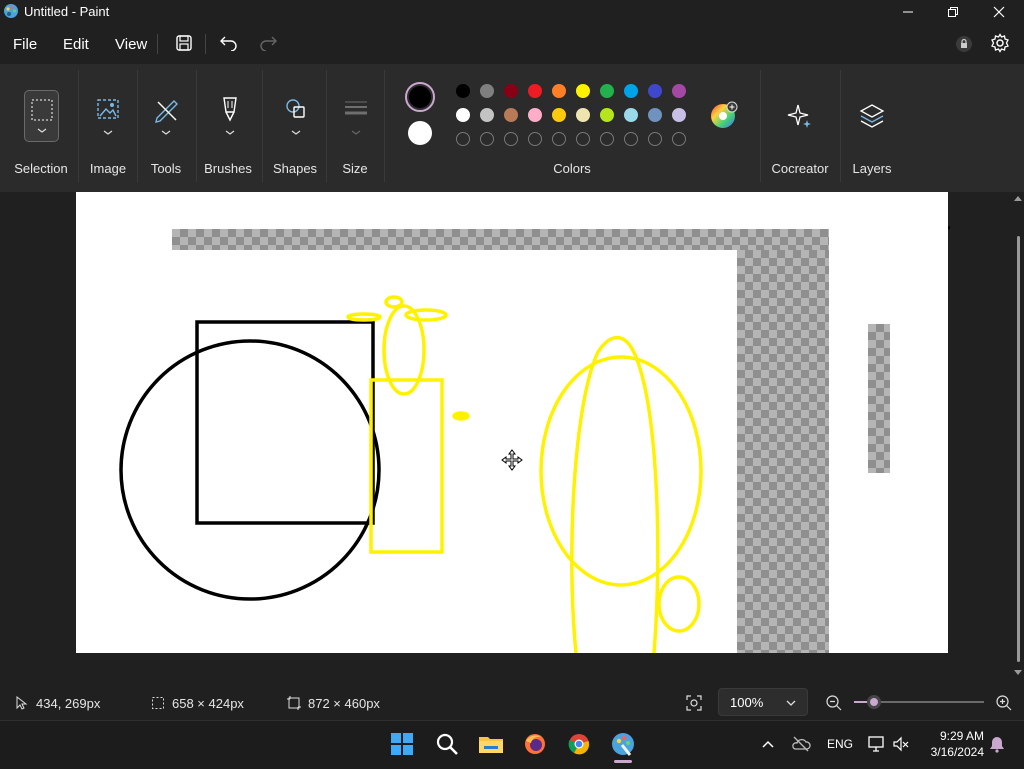 This screenshot has height=769, width=1024. What do you see at coordinates (285, 422) in the screenshot?
I see `black-square` at bounding box center [285, 422].